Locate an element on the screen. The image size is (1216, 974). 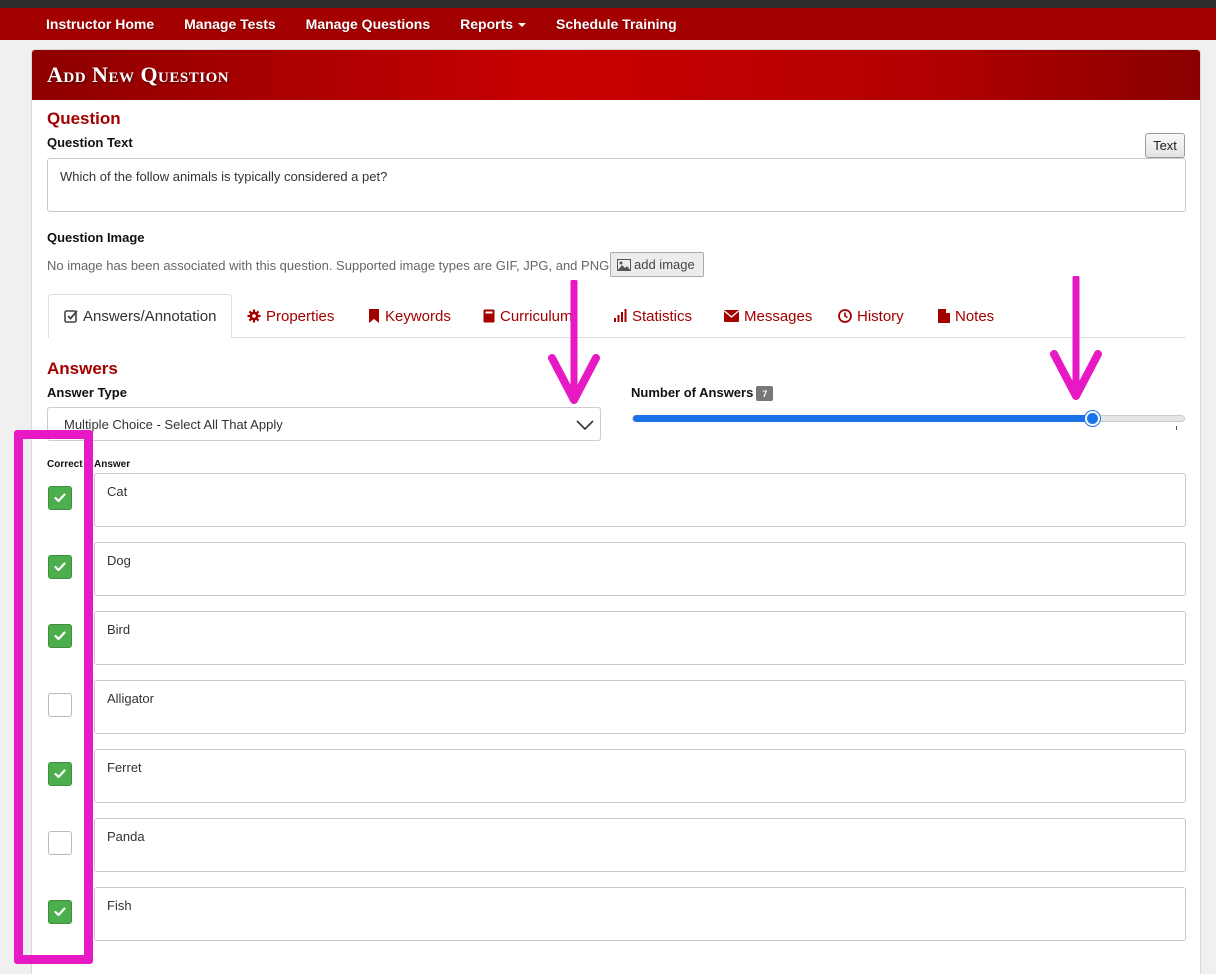
number-of-answers-slider is located at coordinates (908, 418).